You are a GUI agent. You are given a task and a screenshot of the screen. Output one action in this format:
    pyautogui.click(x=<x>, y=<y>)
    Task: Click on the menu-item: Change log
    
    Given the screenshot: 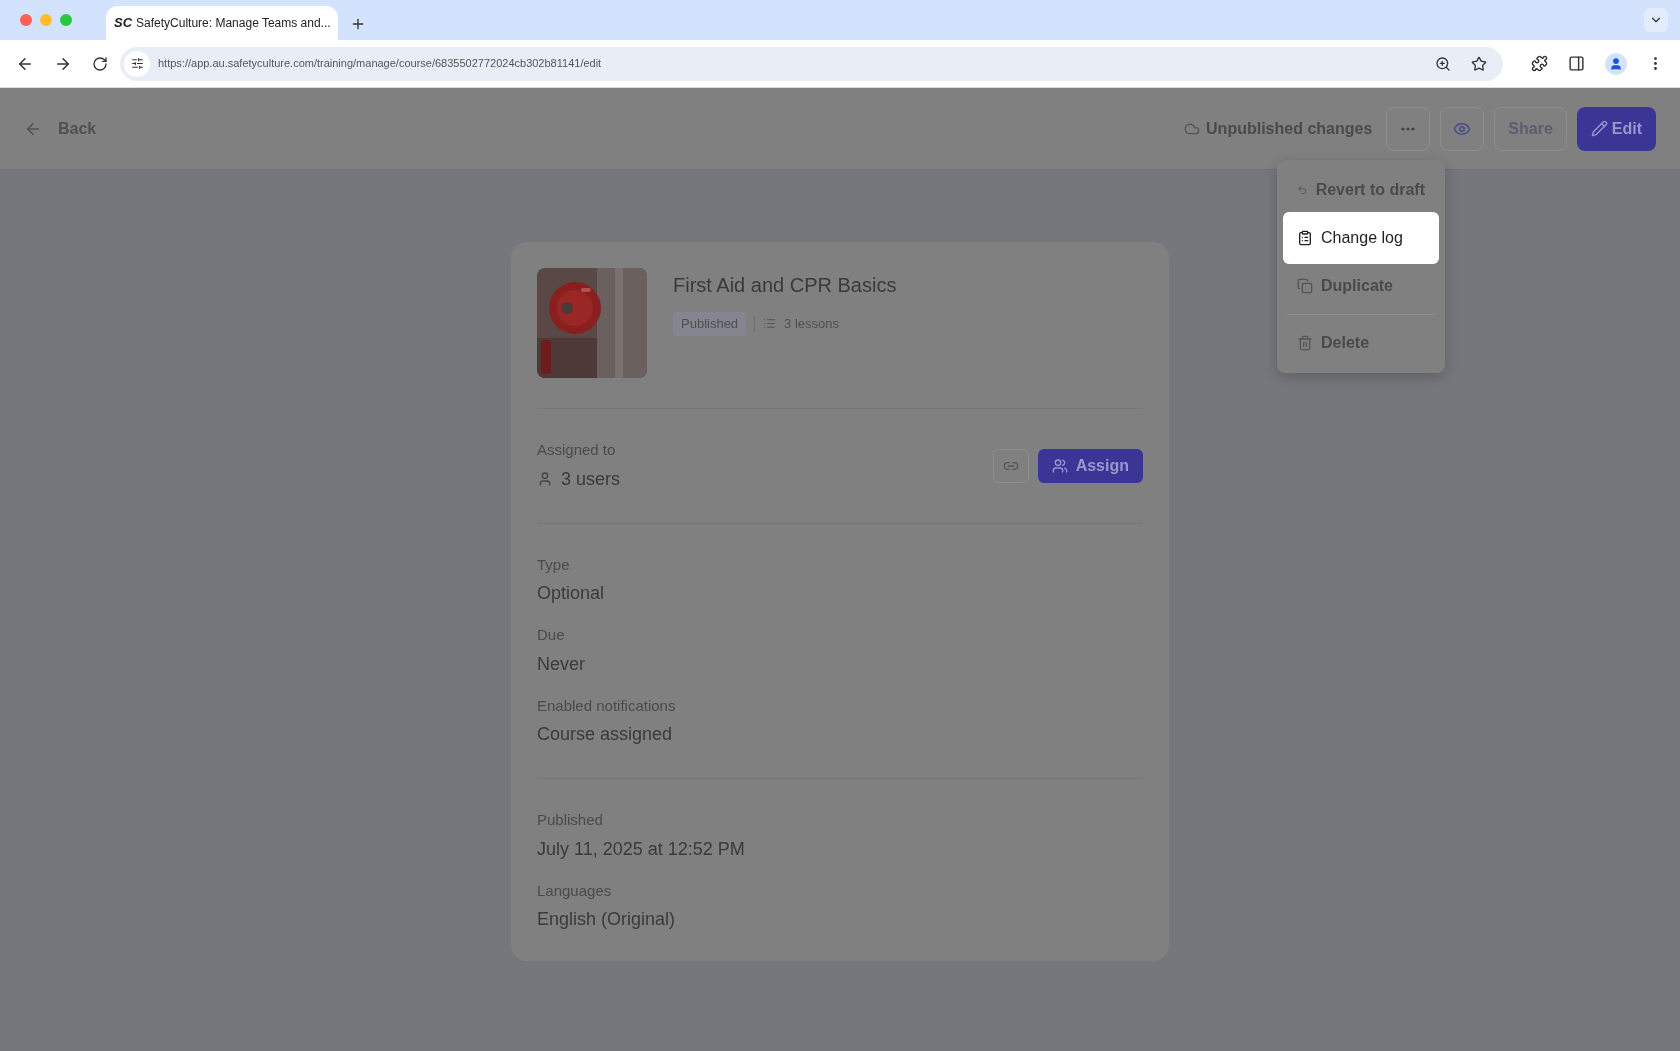 What is the action you would take?
    pyautogui.click(x=1361, y=238)
    